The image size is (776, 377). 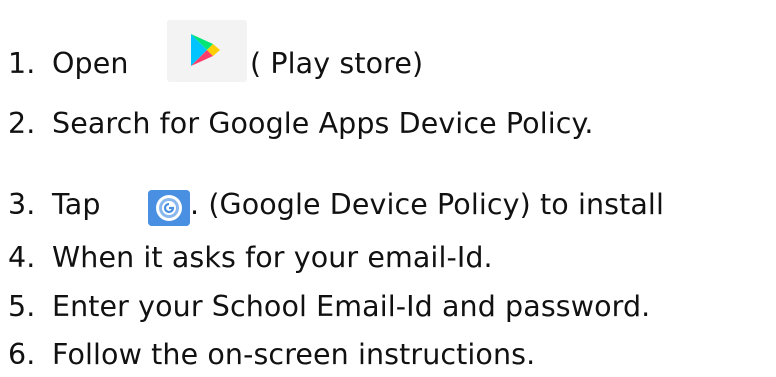 I want to click on step-3: 3. Tap, so click(x=54, y=204).